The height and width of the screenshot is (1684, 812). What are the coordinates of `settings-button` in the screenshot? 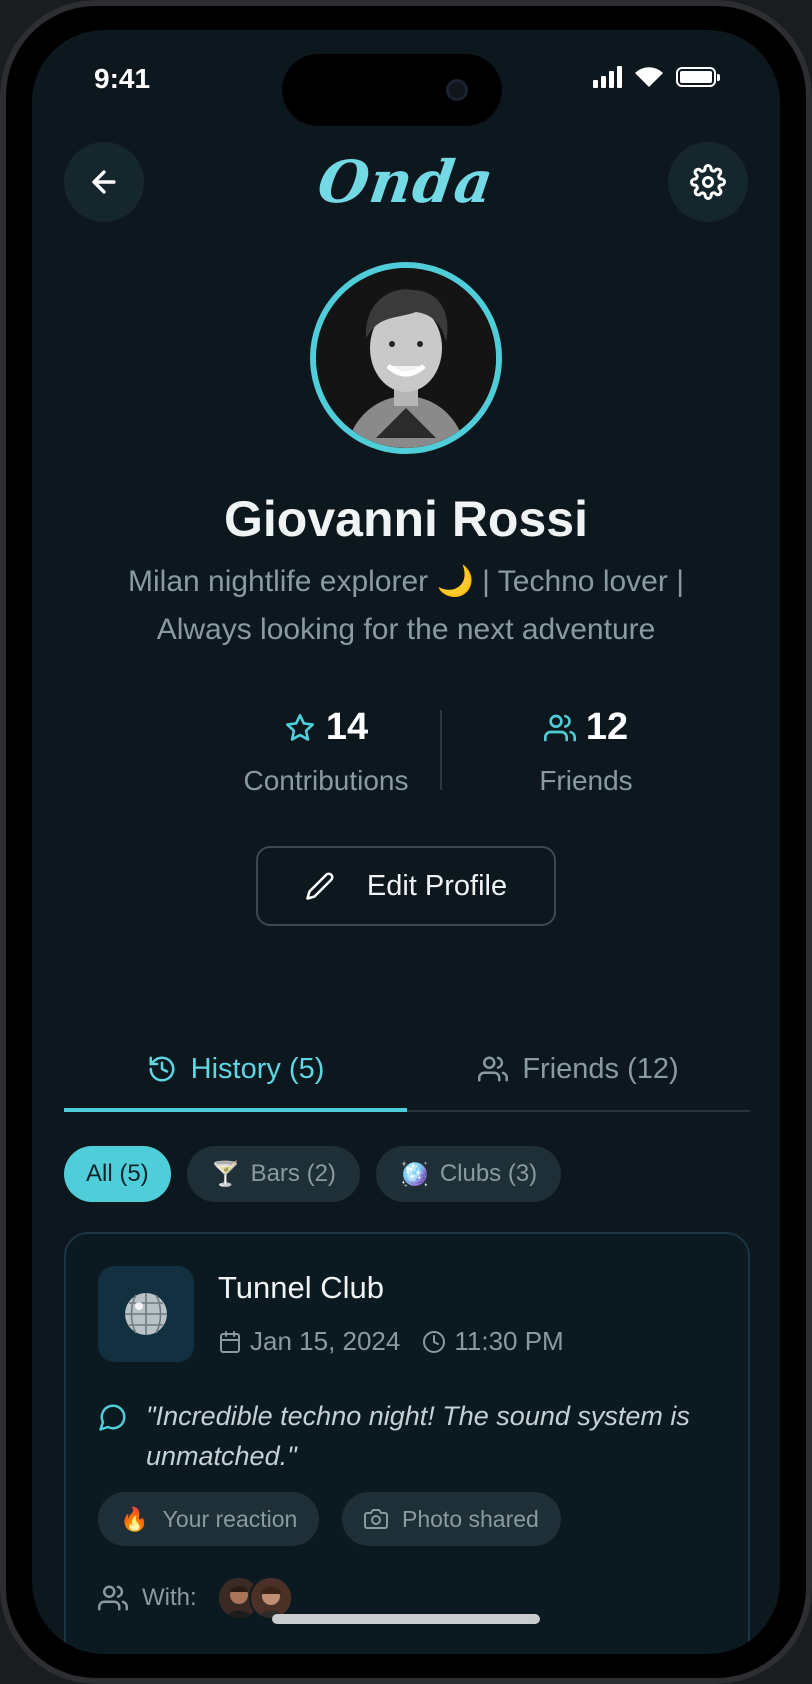 It's located at (708, 182).